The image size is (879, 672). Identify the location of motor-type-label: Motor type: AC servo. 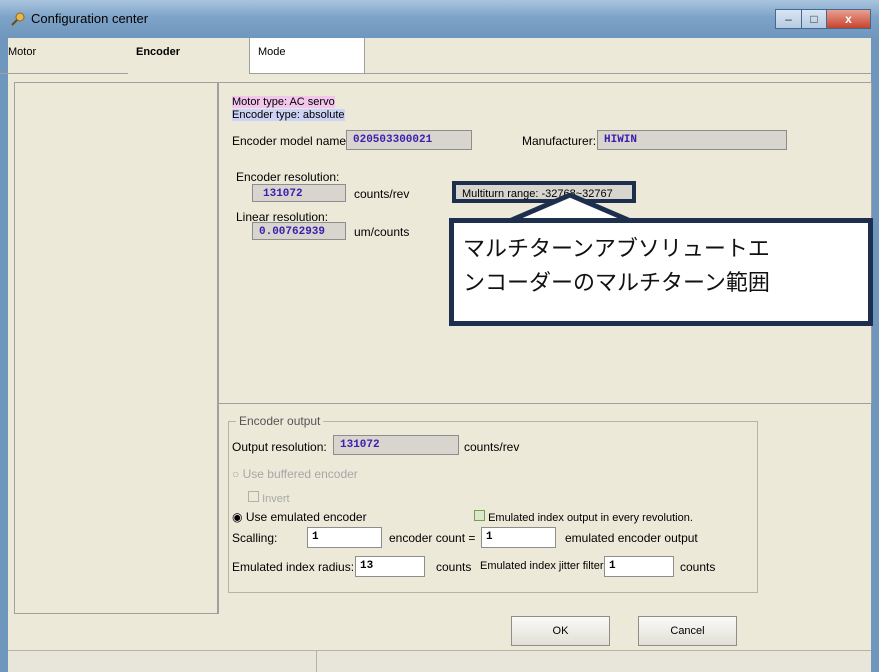
(283, 102).